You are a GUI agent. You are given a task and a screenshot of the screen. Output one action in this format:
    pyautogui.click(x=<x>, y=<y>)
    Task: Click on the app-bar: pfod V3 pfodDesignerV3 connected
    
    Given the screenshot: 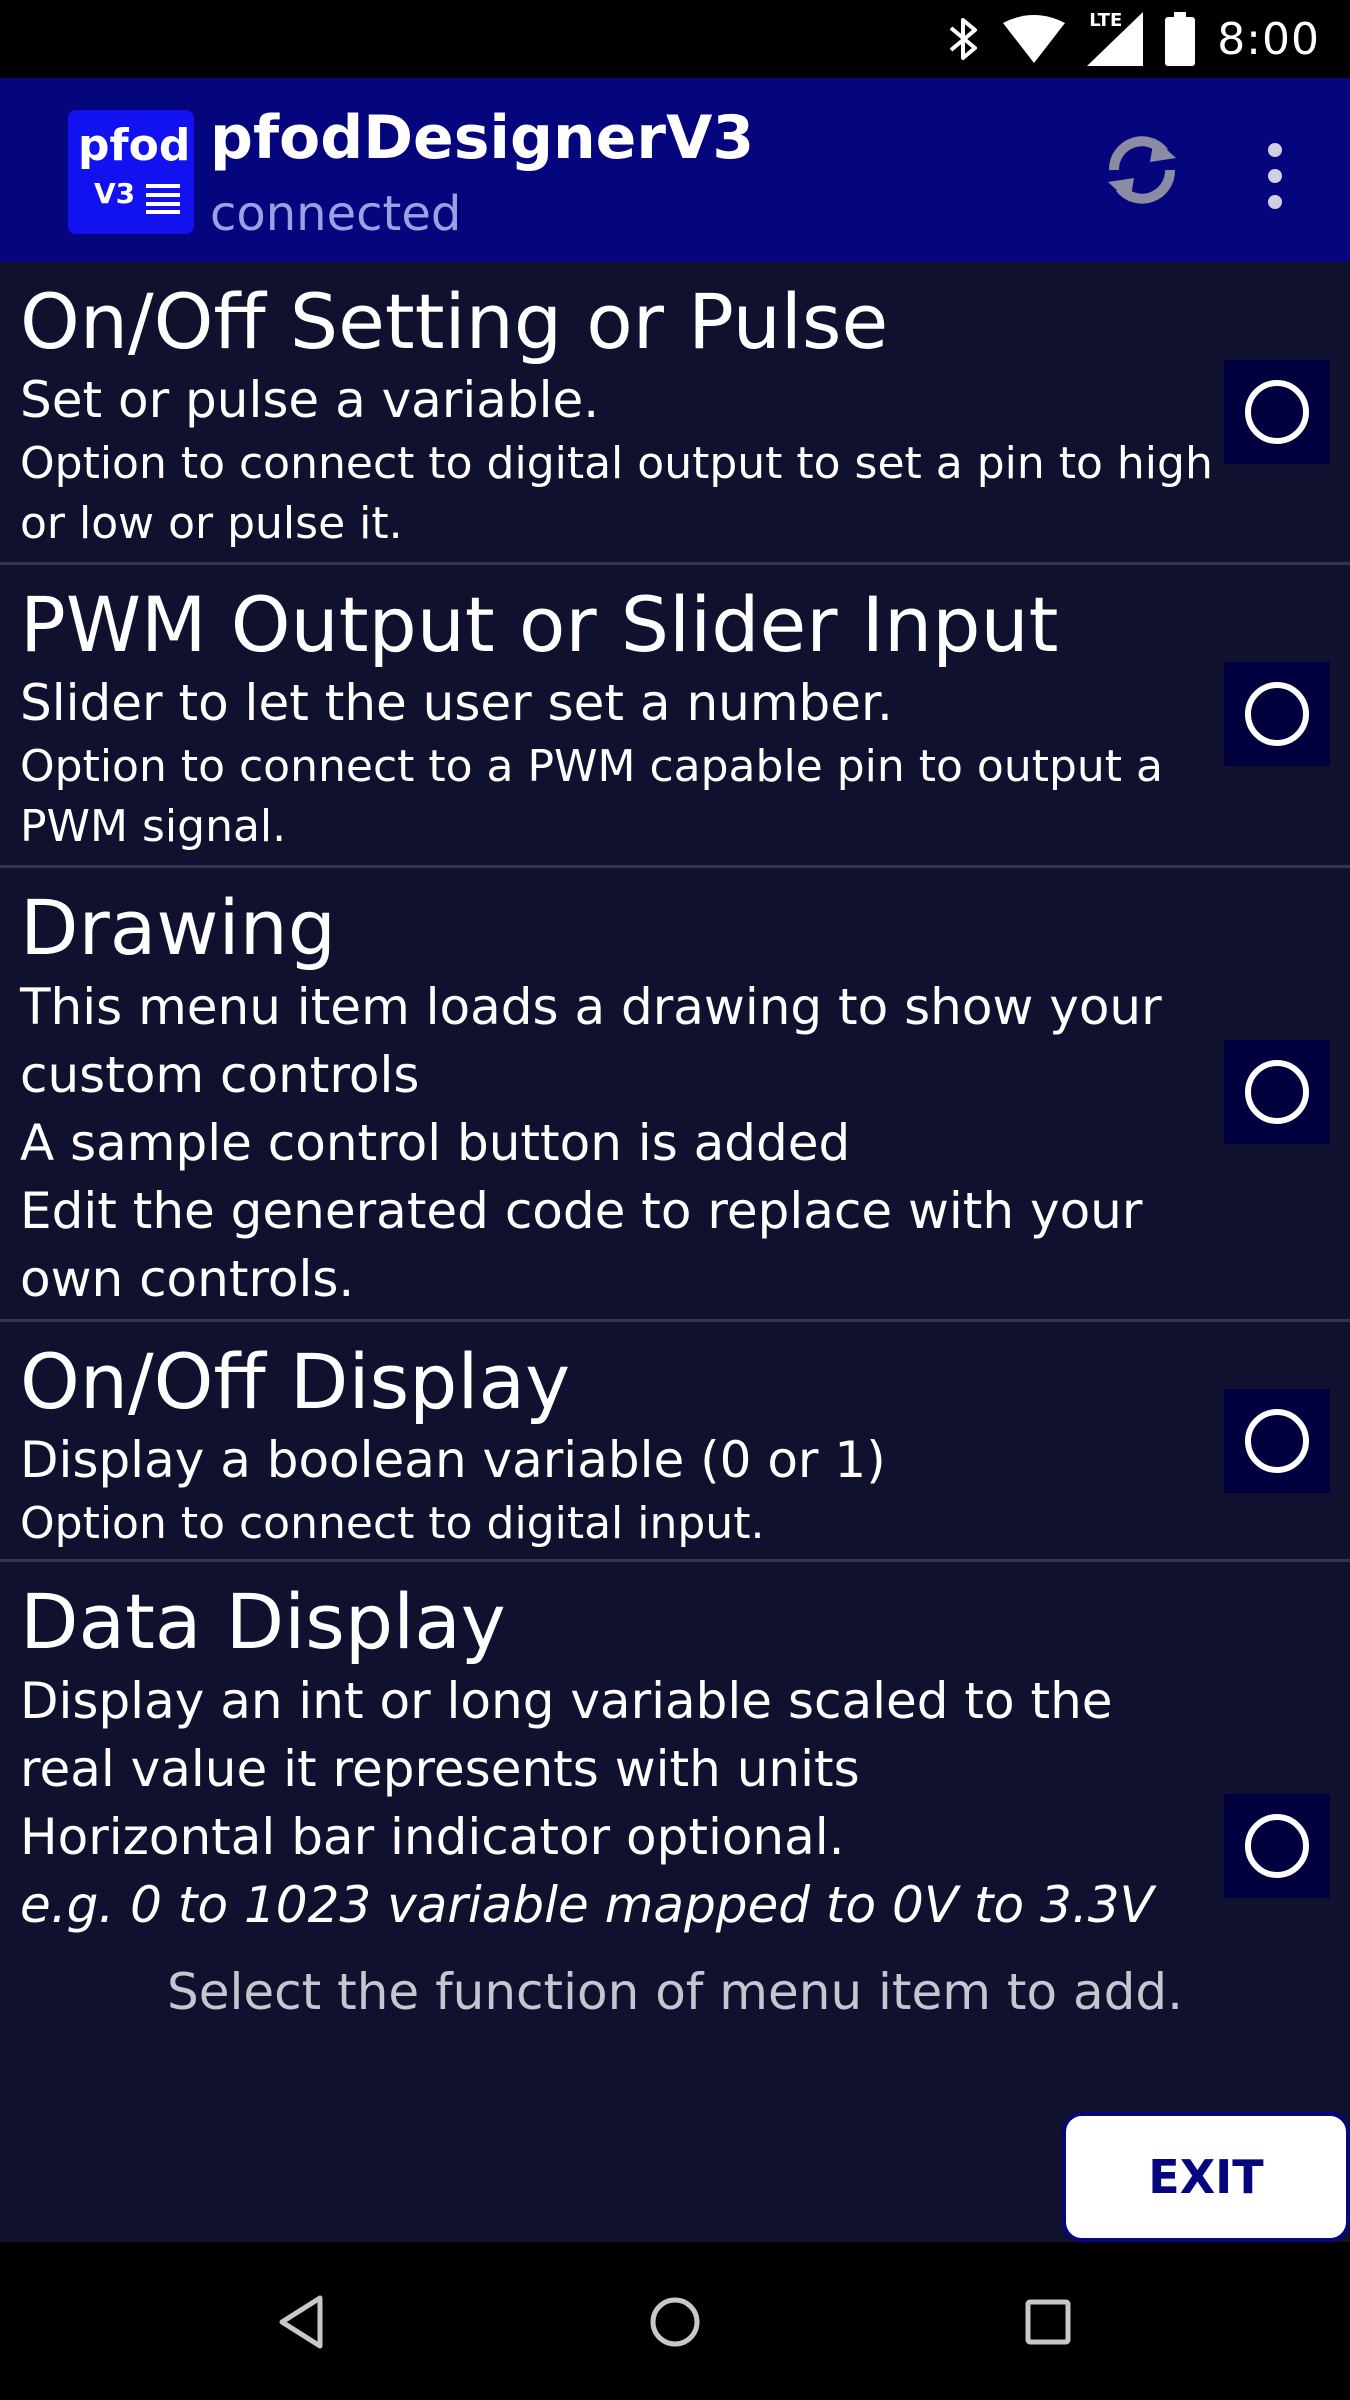 What is the action you would take?
    pyautogui.click(x=675, y=170)
    